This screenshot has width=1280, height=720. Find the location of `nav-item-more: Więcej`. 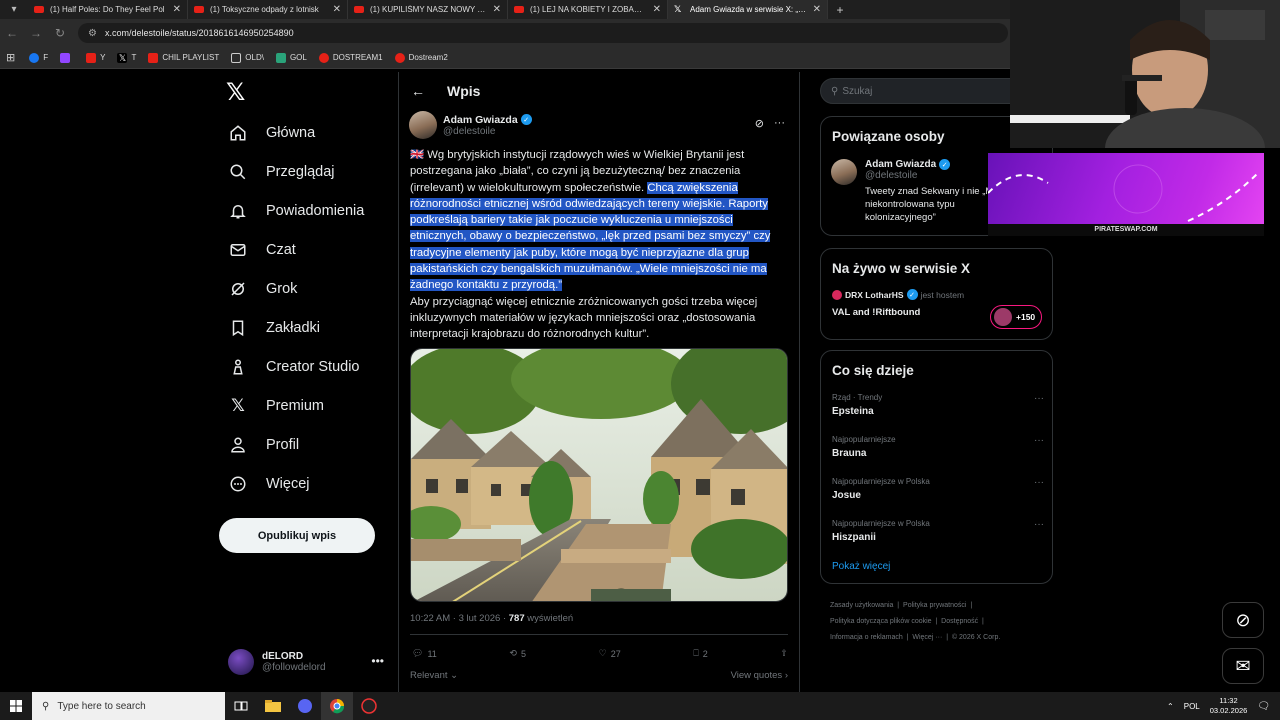

nav-item-more: Więcej is located at coordinates (268, 484).